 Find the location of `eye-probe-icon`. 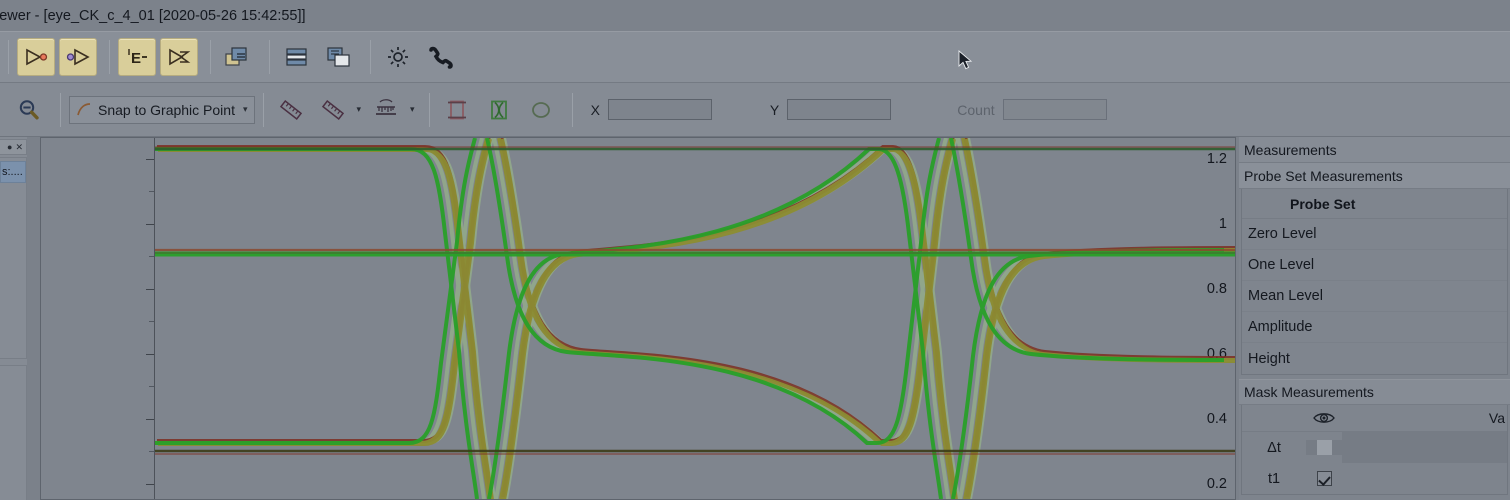

eye-probe-icon is located at coordinates (180, 57).